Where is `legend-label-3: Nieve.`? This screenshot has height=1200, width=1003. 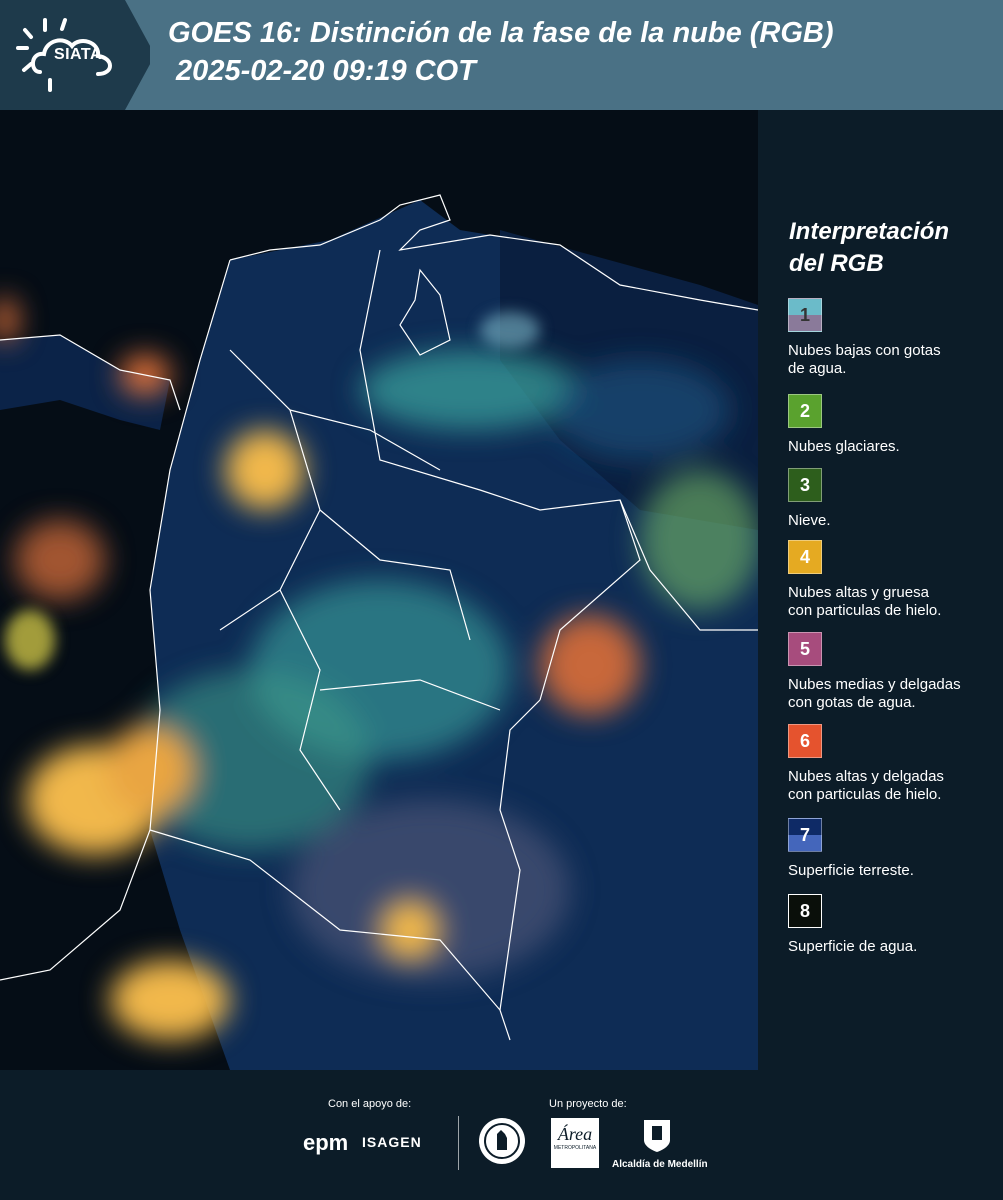 legend-label-3: Nieve. is located at coordinates (893, 521).